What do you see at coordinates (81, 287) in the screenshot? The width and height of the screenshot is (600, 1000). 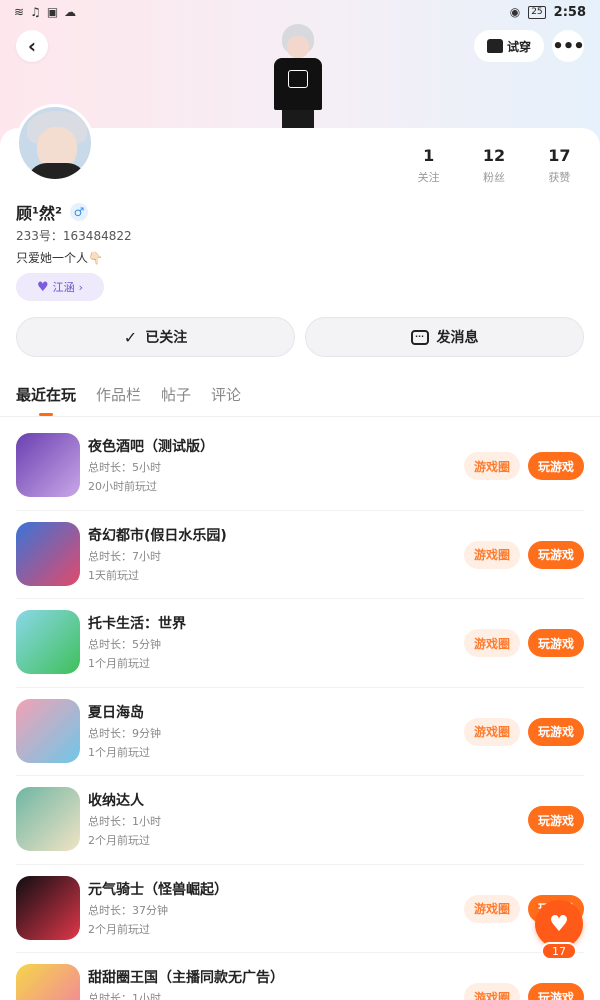 I see `chevron-right-icon: ›` at bounding box center [81, 287].